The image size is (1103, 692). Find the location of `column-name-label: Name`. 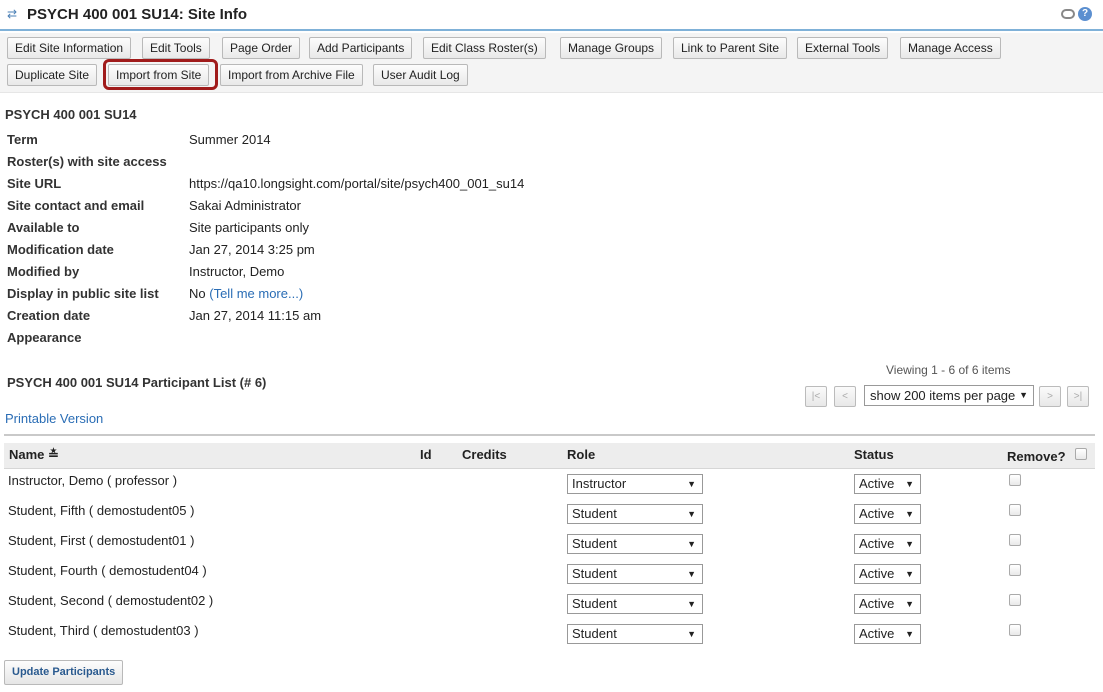

column-name-label: Name is located at coordinates (27, 454).